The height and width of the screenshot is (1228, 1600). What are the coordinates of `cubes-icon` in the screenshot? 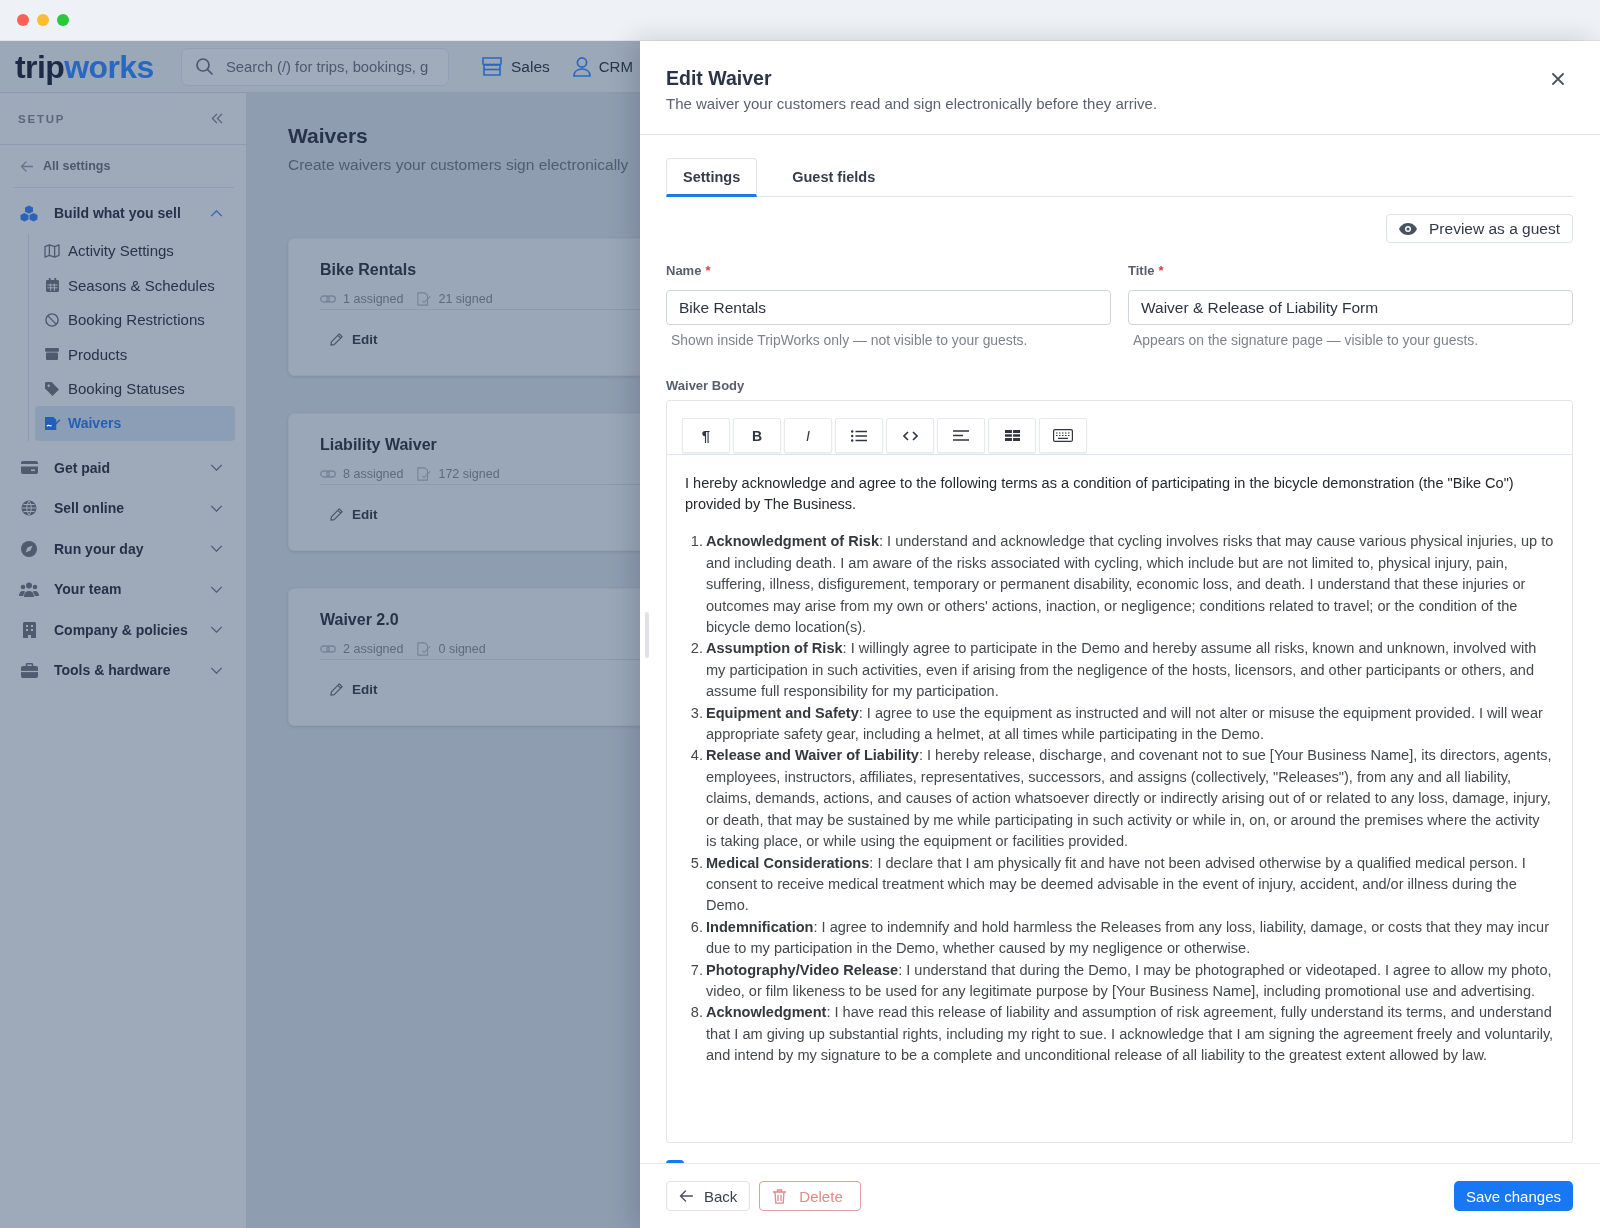 It's located at (29, 213).